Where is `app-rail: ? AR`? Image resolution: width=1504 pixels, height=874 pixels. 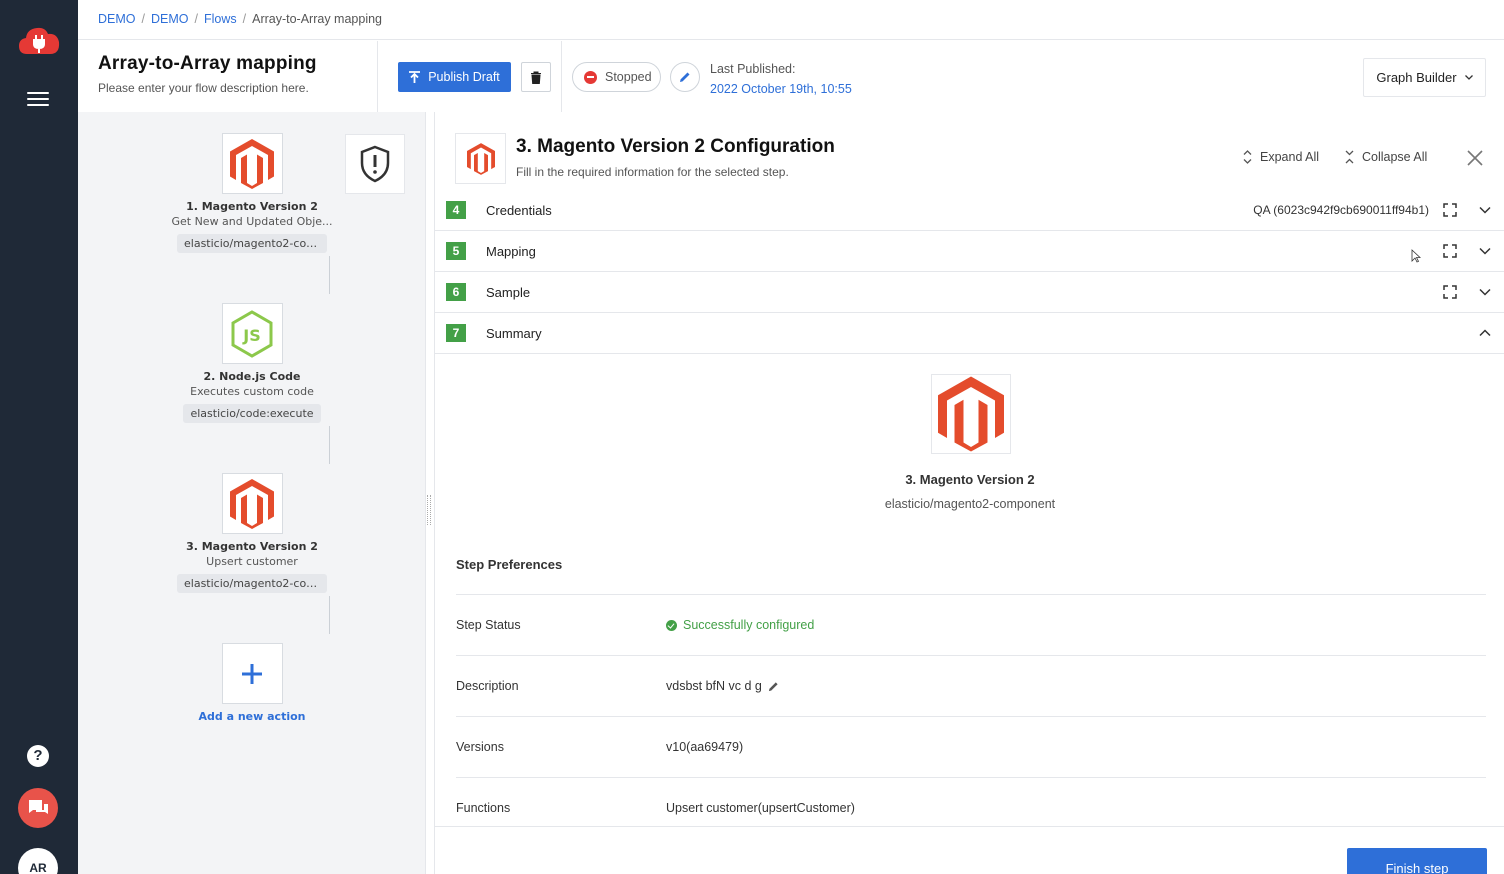 app-rail: ? AR is located at coordinates (39, 437).